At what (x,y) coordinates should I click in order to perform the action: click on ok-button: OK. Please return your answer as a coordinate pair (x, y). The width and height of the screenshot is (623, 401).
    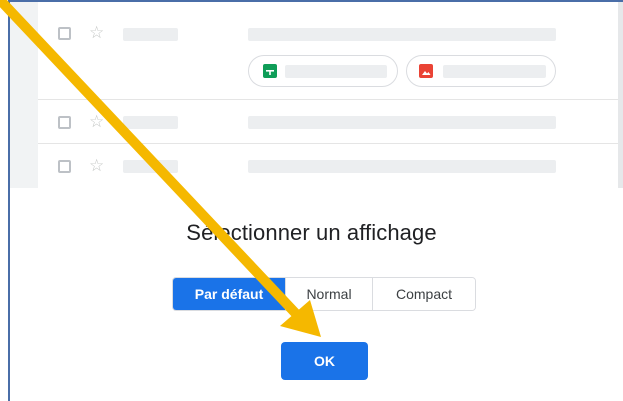
    Looking at the image, I should click on (324, 361).